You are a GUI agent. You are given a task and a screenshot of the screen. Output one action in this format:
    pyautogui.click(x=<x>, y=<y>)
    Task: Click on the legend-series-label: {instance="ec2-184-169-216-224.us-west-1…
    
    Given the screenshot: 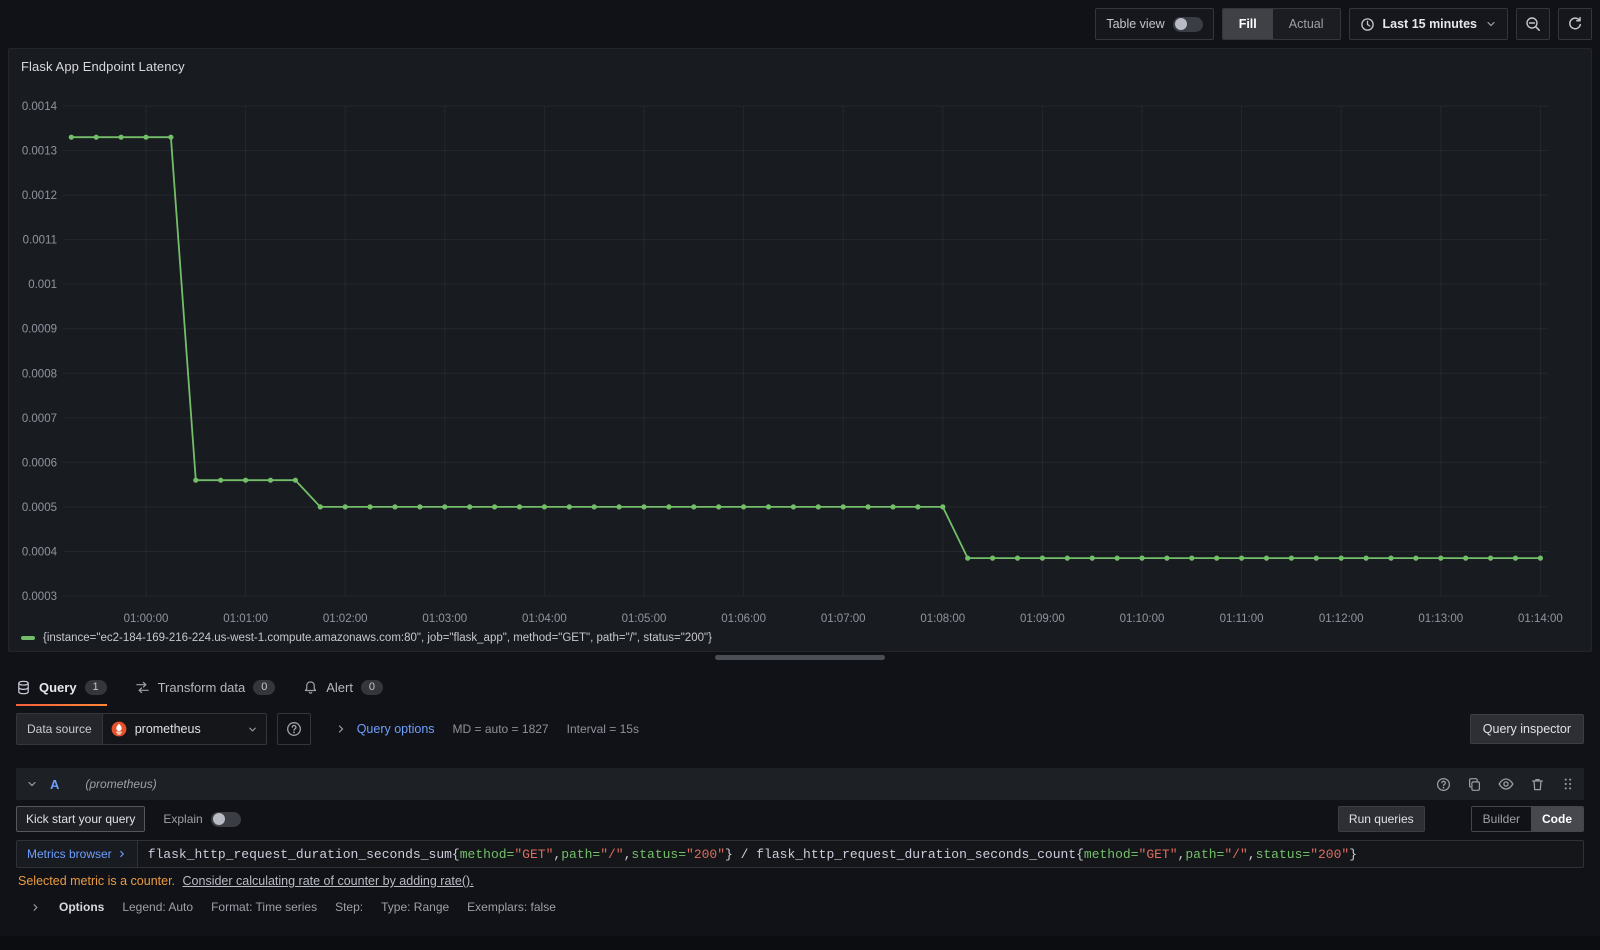 What is the action you would take?
    pyautogui.click(x=377, y=638)
    